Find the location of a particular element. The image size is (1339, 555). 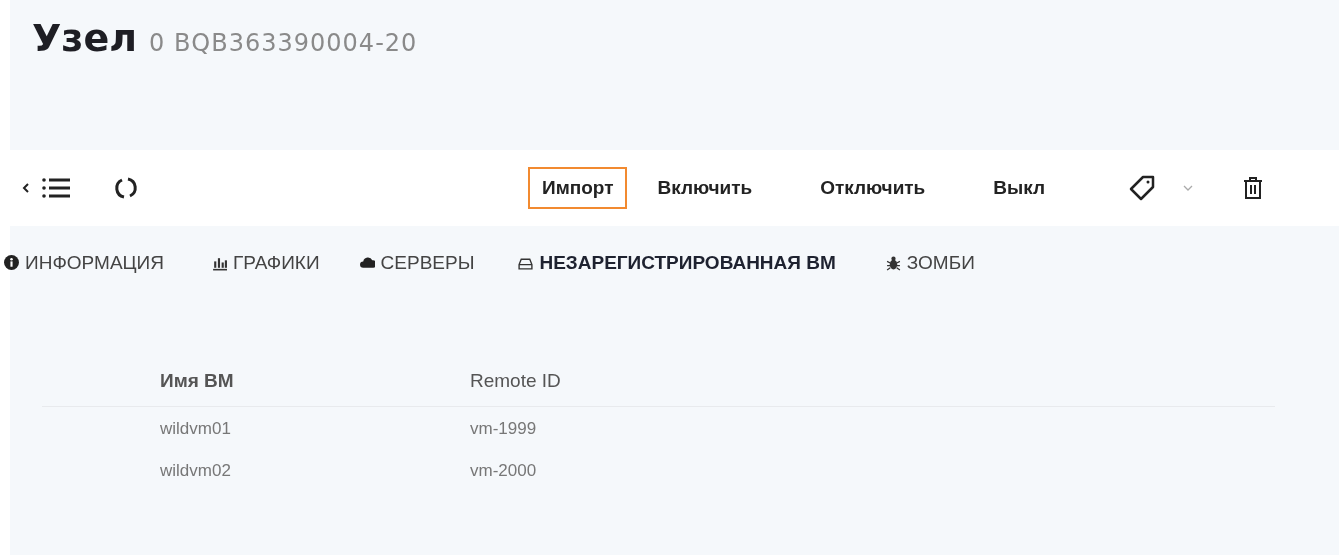

list-icon is located at coordinates (56, 188).